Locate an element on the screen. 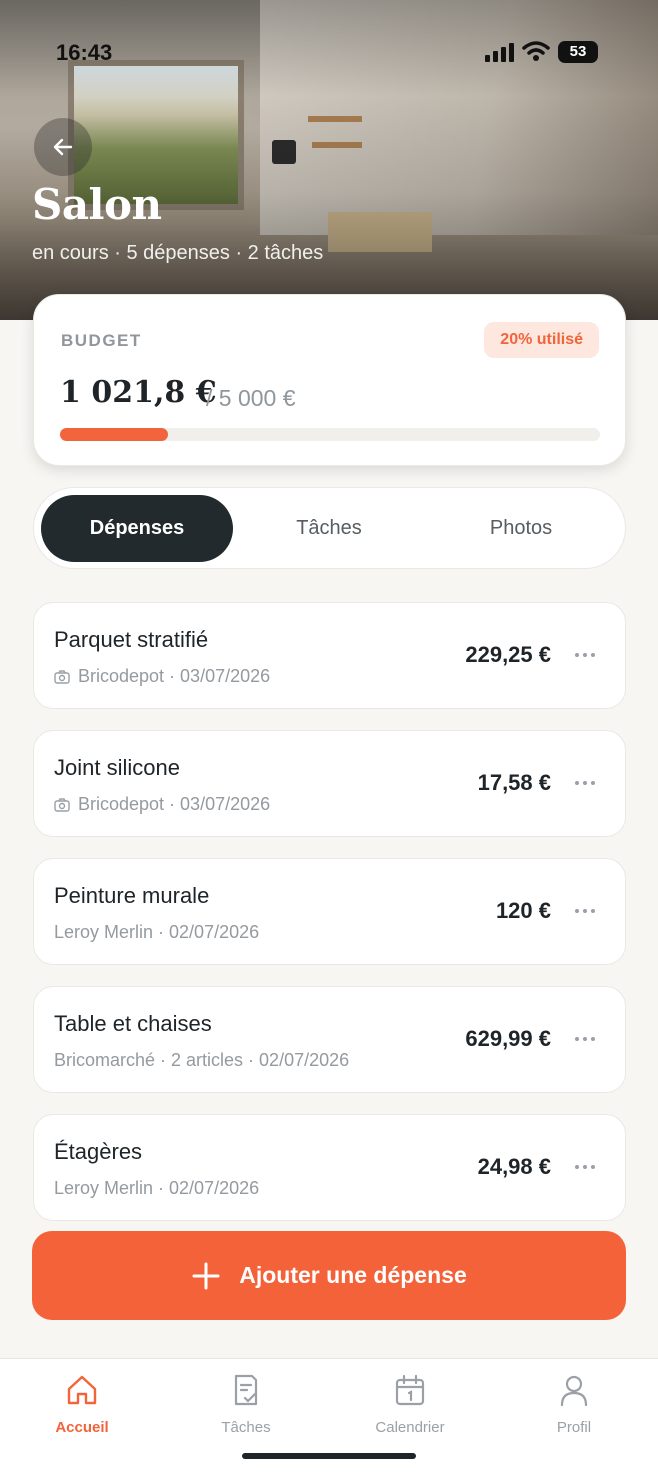 The width and height of the screenshot is (658, 1476). expense-amount: 17,58 € is located at coordinates (514, 782).